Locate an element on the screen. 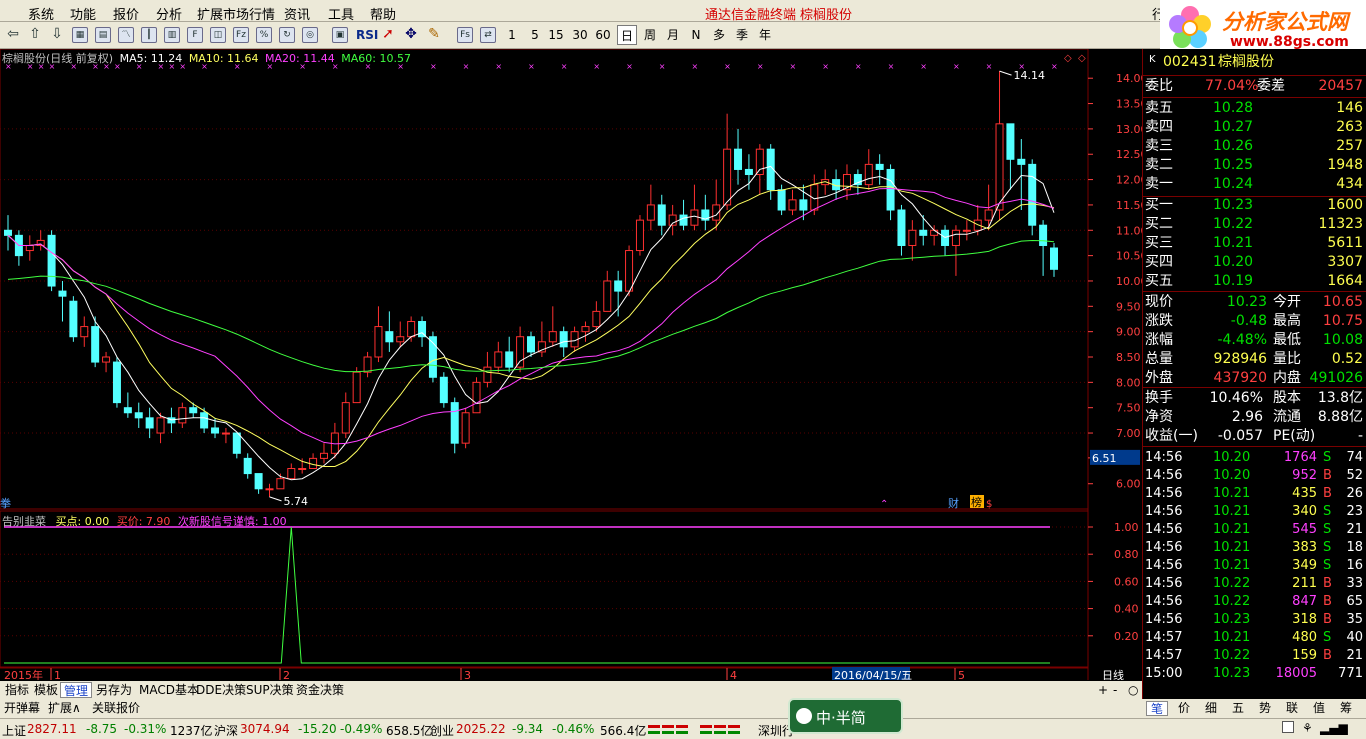 Image resolution: width=1366 pixels, height=739 pixels. tick-row: 14:56 10.22 211 B 33 is located at coordinates (1254, 583).